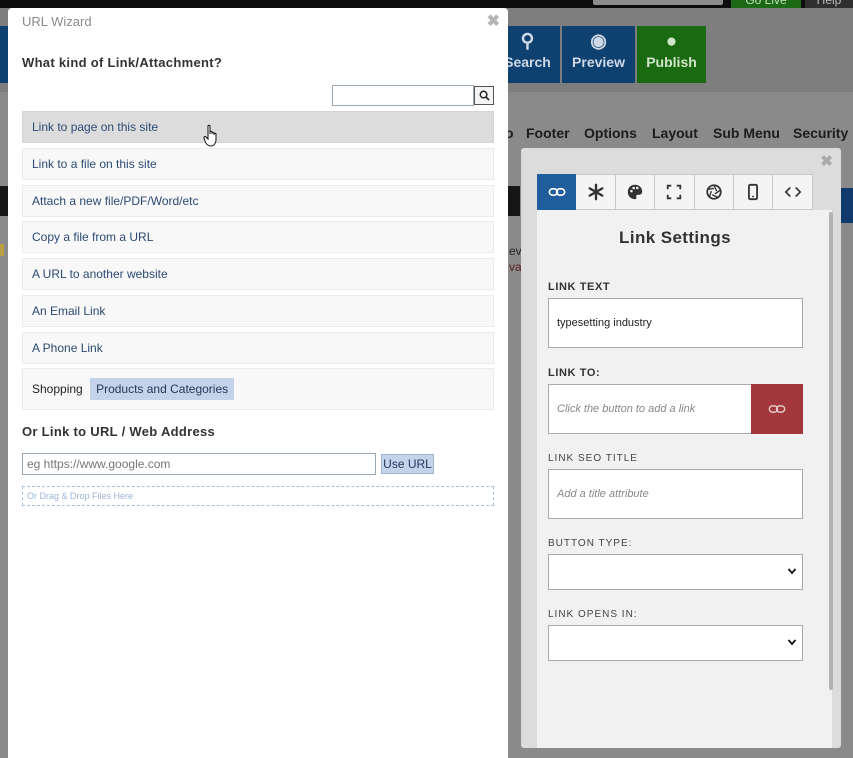  Describe the element at coordinates (598, 62) in the screenshot. I see `preview-toolbar-label: Preview` at that location.